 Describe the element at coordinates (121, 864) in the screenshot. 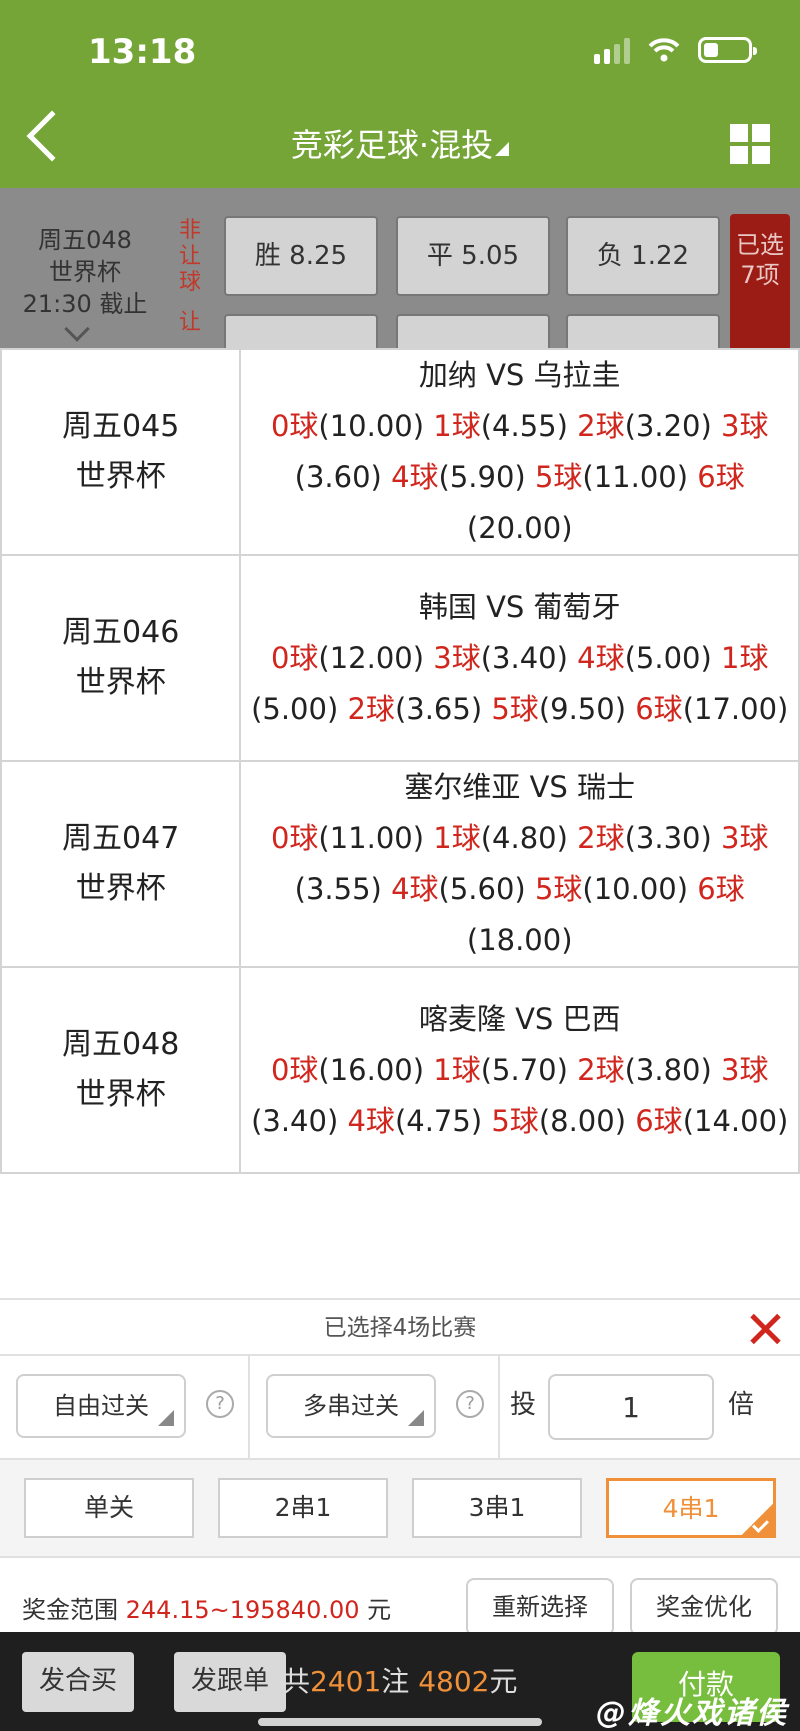

I see `match-info-cell: 周五047 世界杯` at that location.